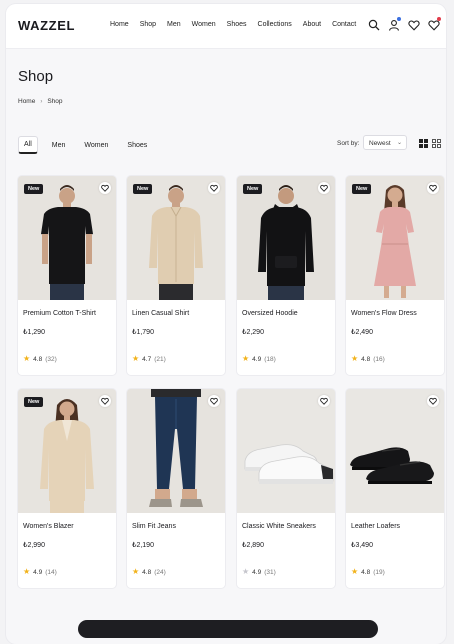 This screenshot has height=644, width=454. Describe the element at coordinates (174, 24) in the screenshot. I see `nav-men: Men` at that location.